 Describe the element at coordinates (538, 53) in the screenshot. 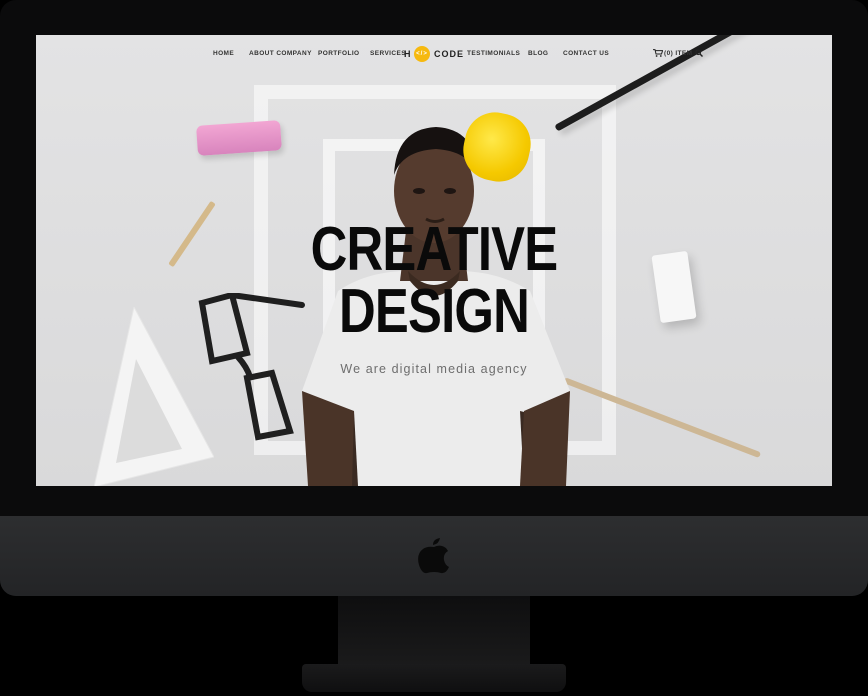

I see `nav-item-blog: BLOG` at that location.